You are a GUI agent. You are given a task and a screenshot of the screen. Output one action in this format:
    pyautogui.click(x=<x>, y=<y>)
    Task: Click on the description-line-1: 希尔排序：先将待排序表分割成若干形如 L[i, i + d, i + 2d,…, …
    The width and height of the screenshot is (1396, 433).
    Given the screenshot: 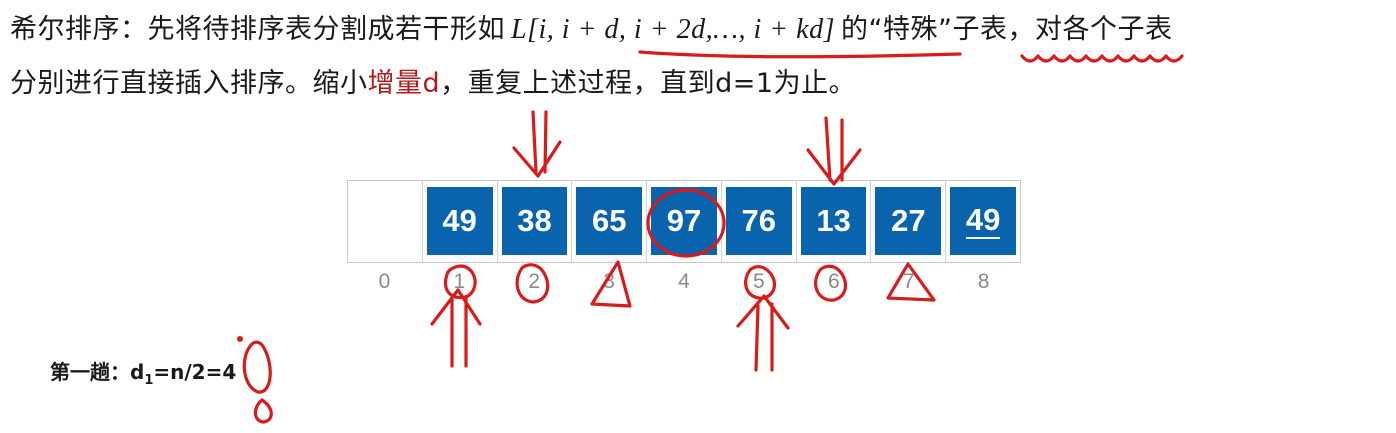 What is the action you would take?
    pyautogui.click(x=591, y=30)
    